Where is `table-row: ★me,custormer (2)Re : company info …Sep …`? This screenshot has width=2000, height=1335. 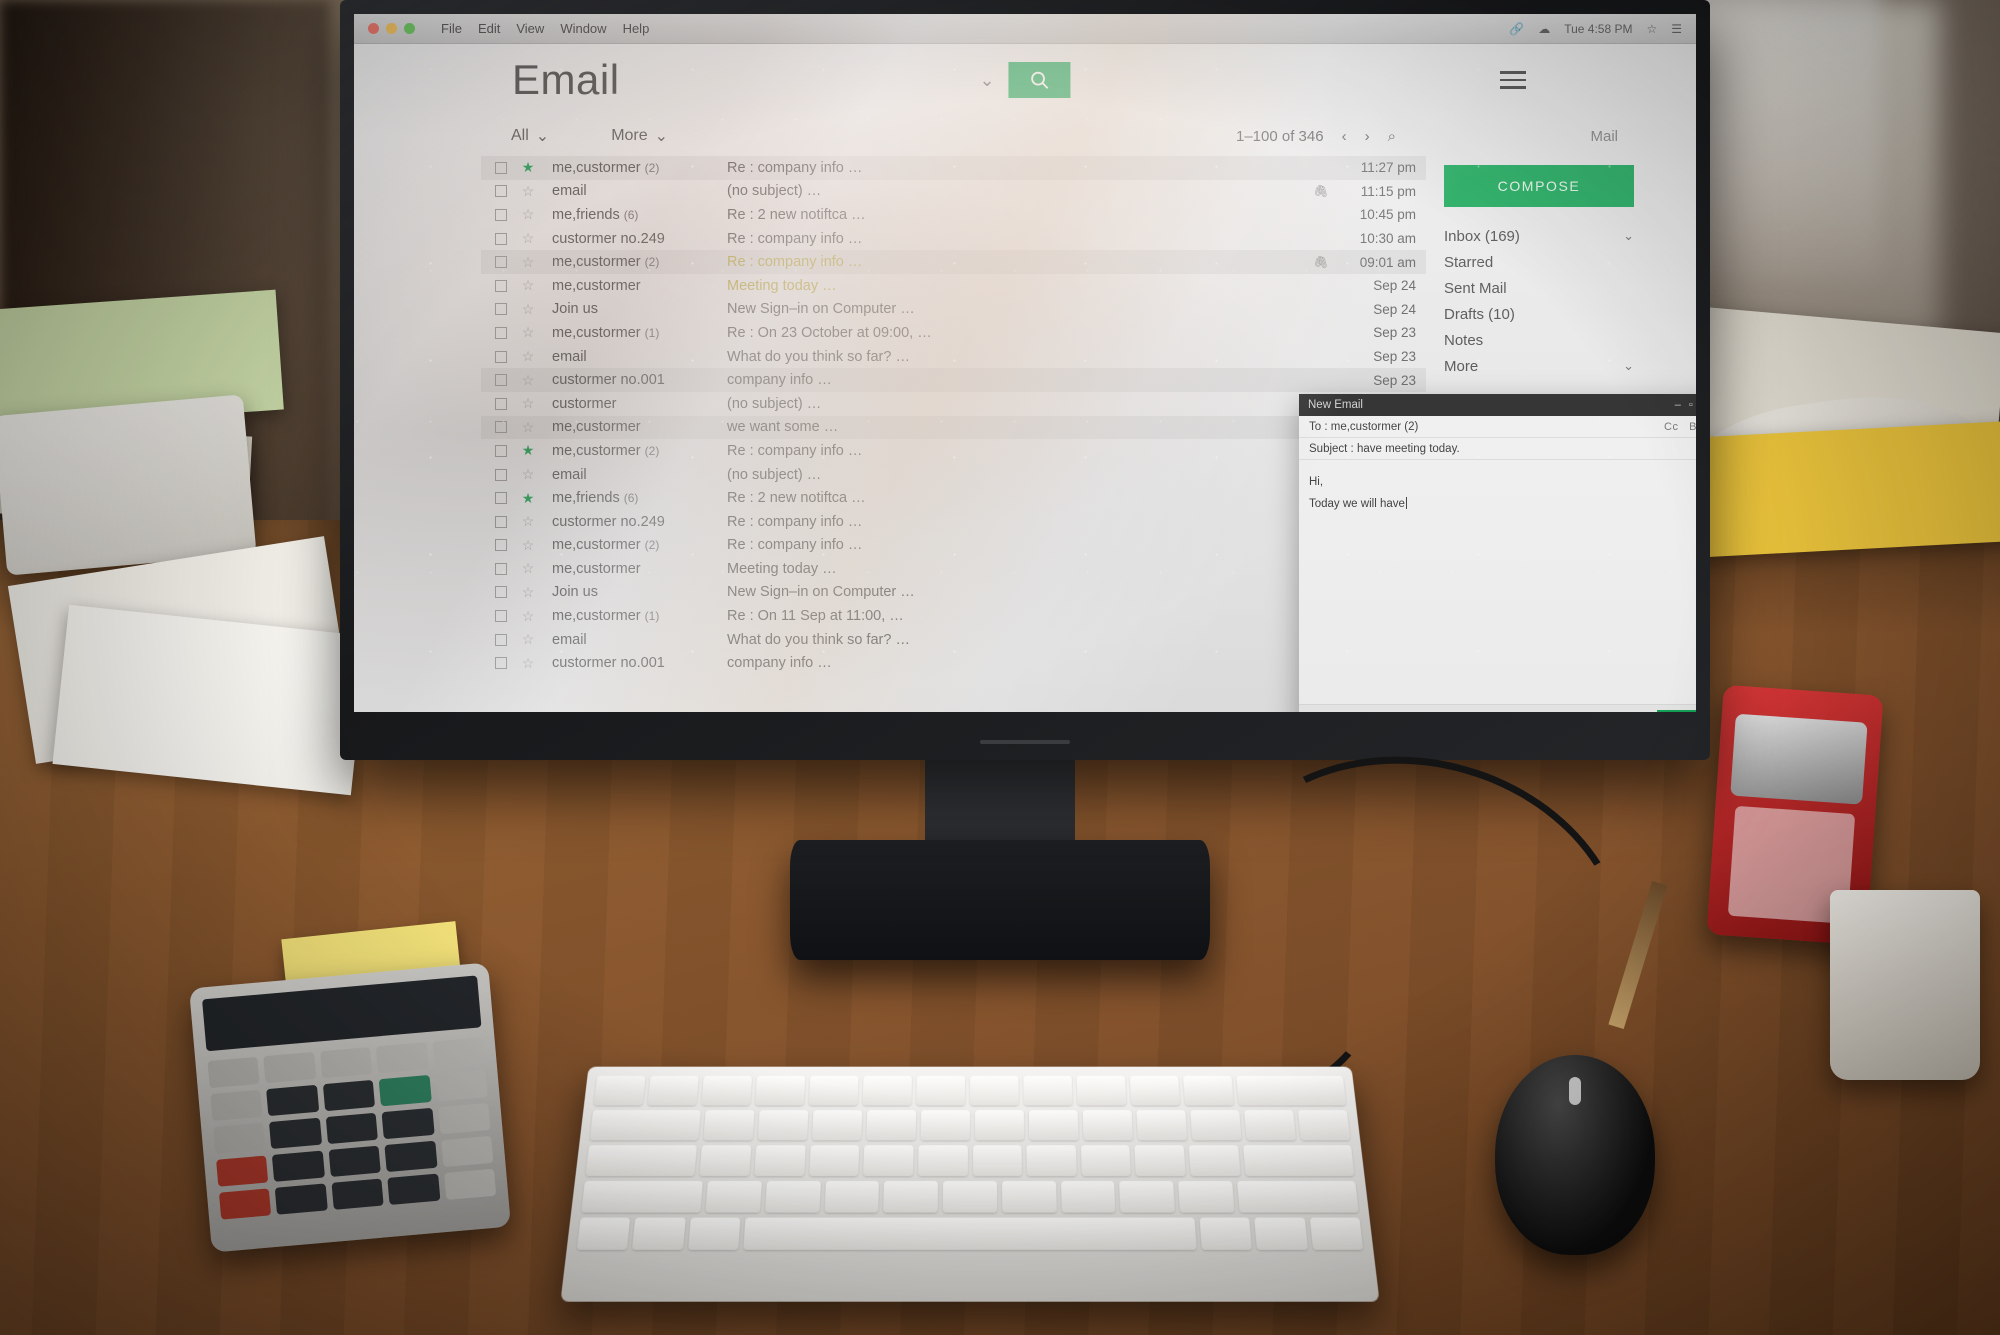
table-row: ★me,custormer (2)Re : company info …Sep … is located at coordinates (953, 451).